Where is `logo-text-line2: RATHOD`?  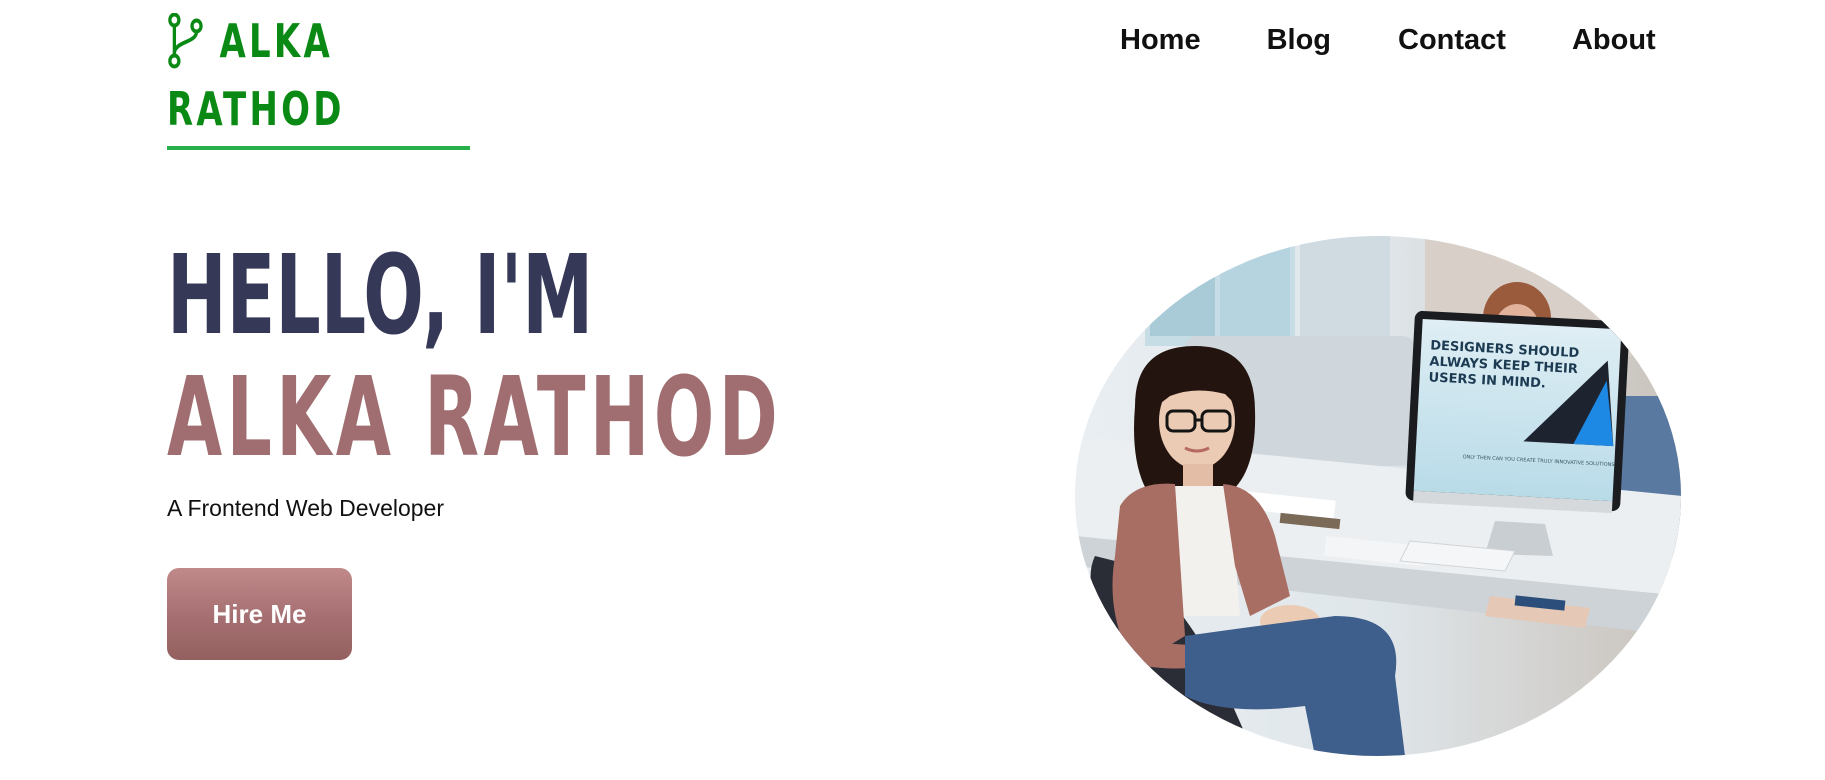 logo-text-line2: RATHOD is located at coordinates (256, 109).